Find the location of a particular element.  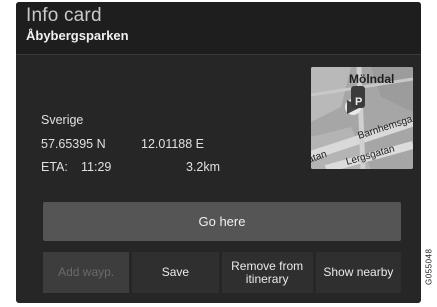

remove-button-label: Remove from itinerary is located at coordinates (267, 272).